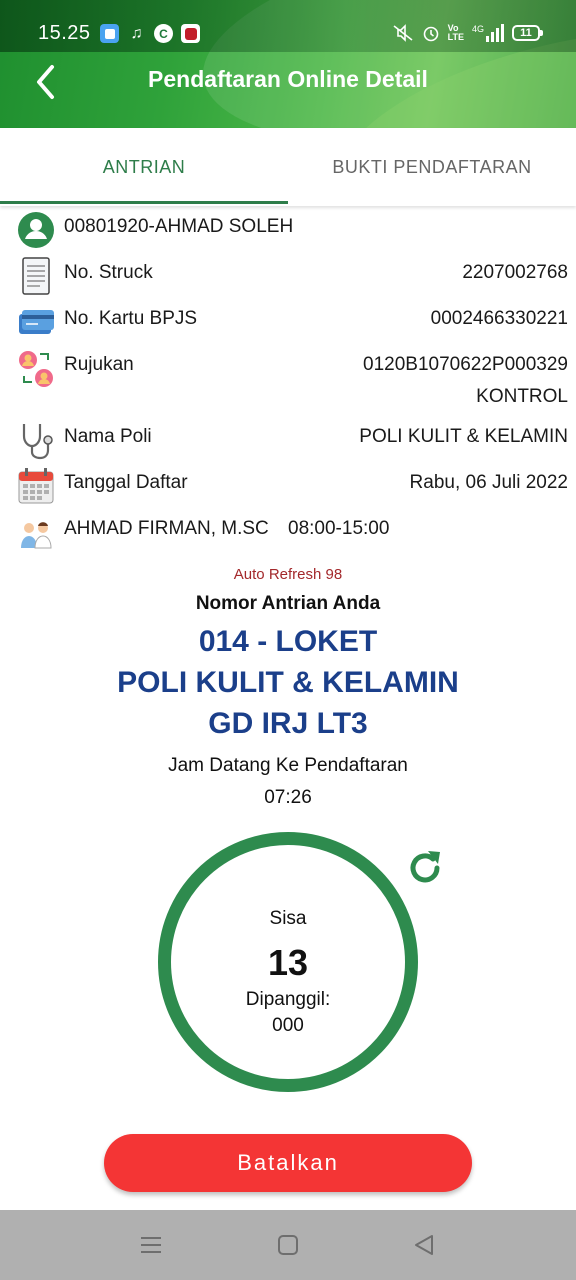  I want to click on queue-number: 014 - LOKET, so click(288, 641).